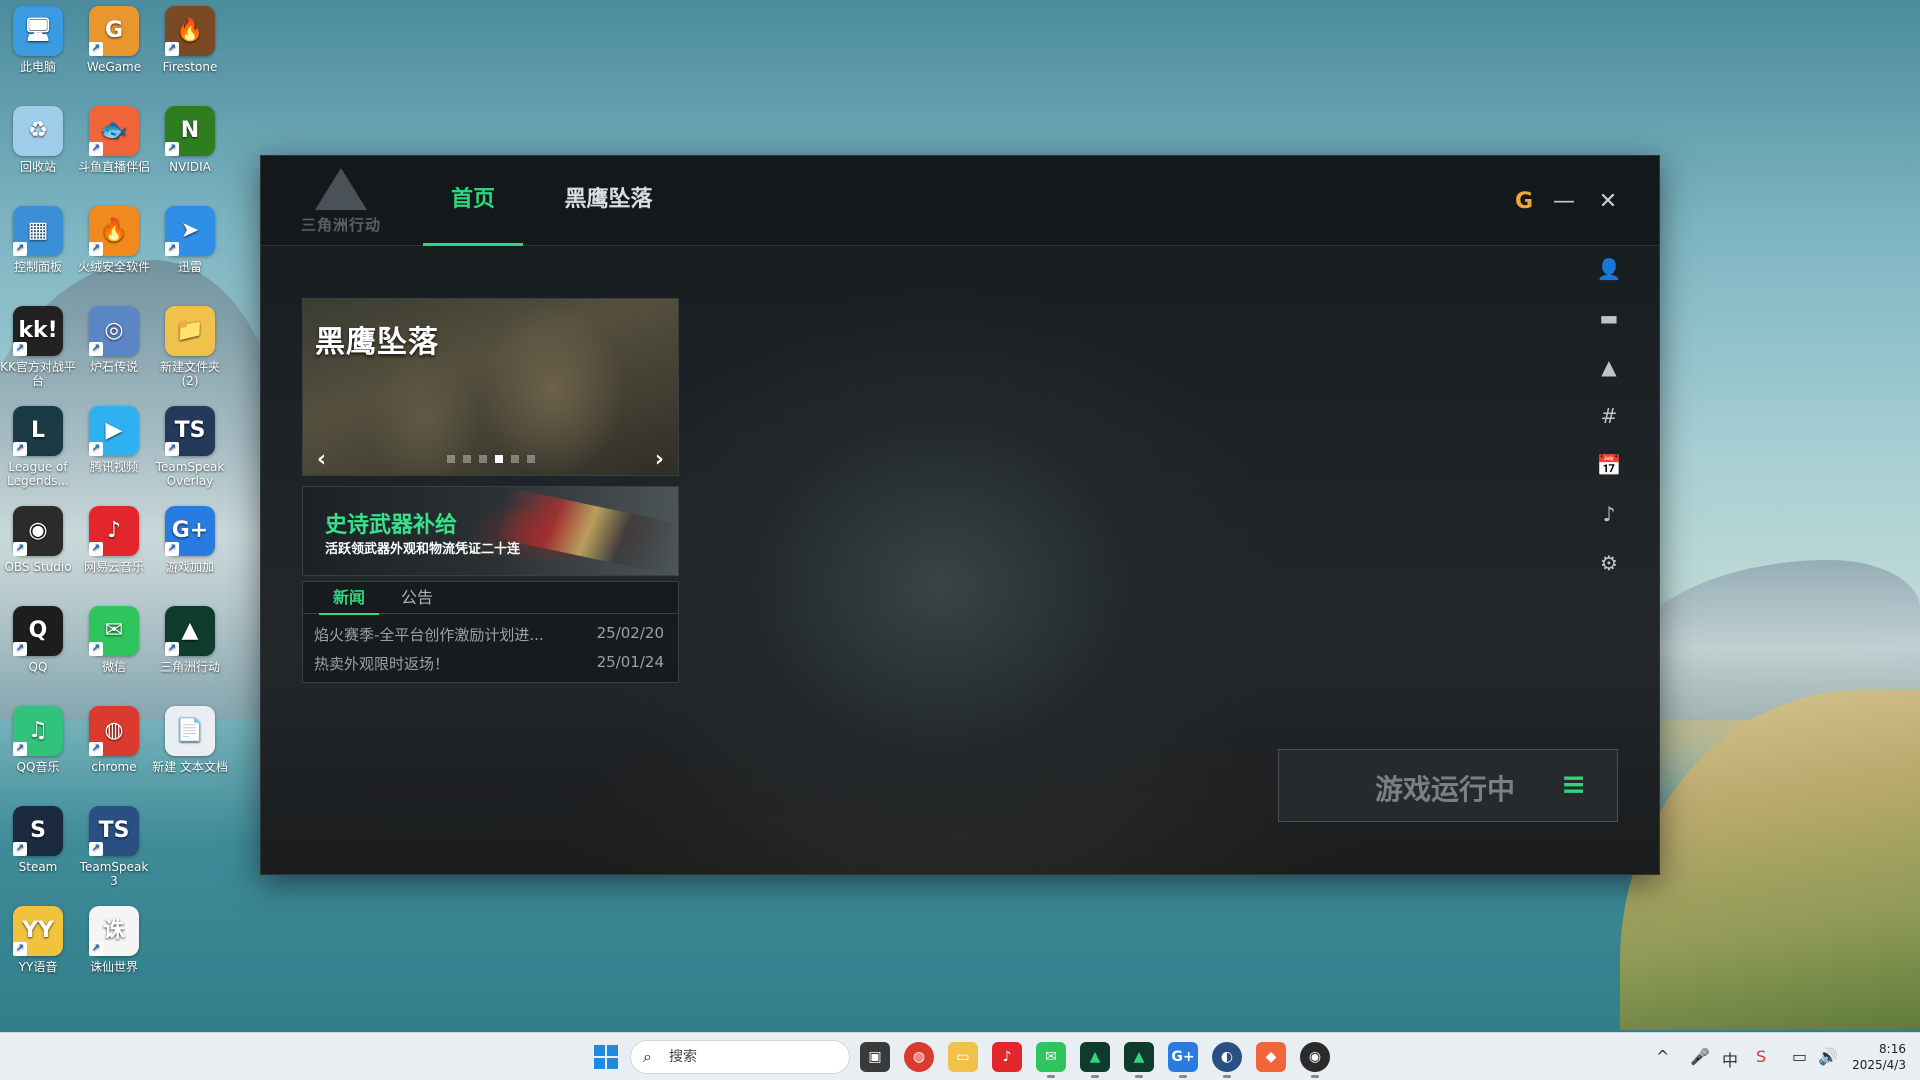  What do you see at coordinates (349, 598) in the screenshot?
I see `tab-news: 新闻` at bounding box center [349, 598].